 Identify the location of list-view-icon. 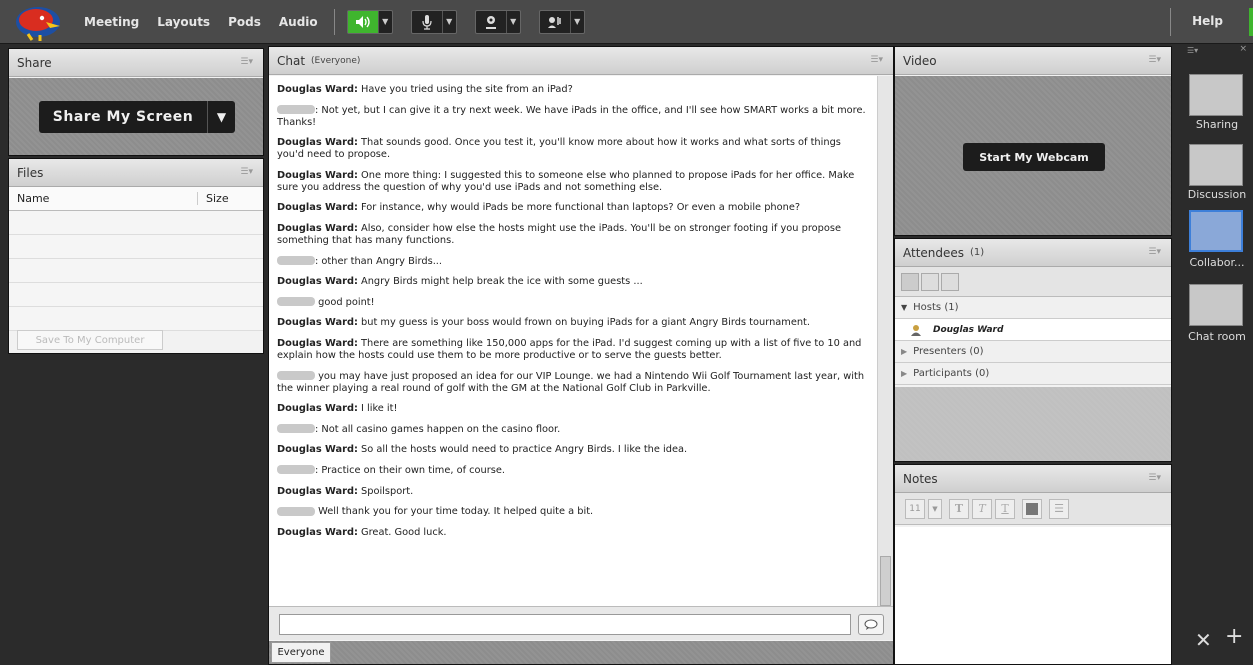
(910, 281).